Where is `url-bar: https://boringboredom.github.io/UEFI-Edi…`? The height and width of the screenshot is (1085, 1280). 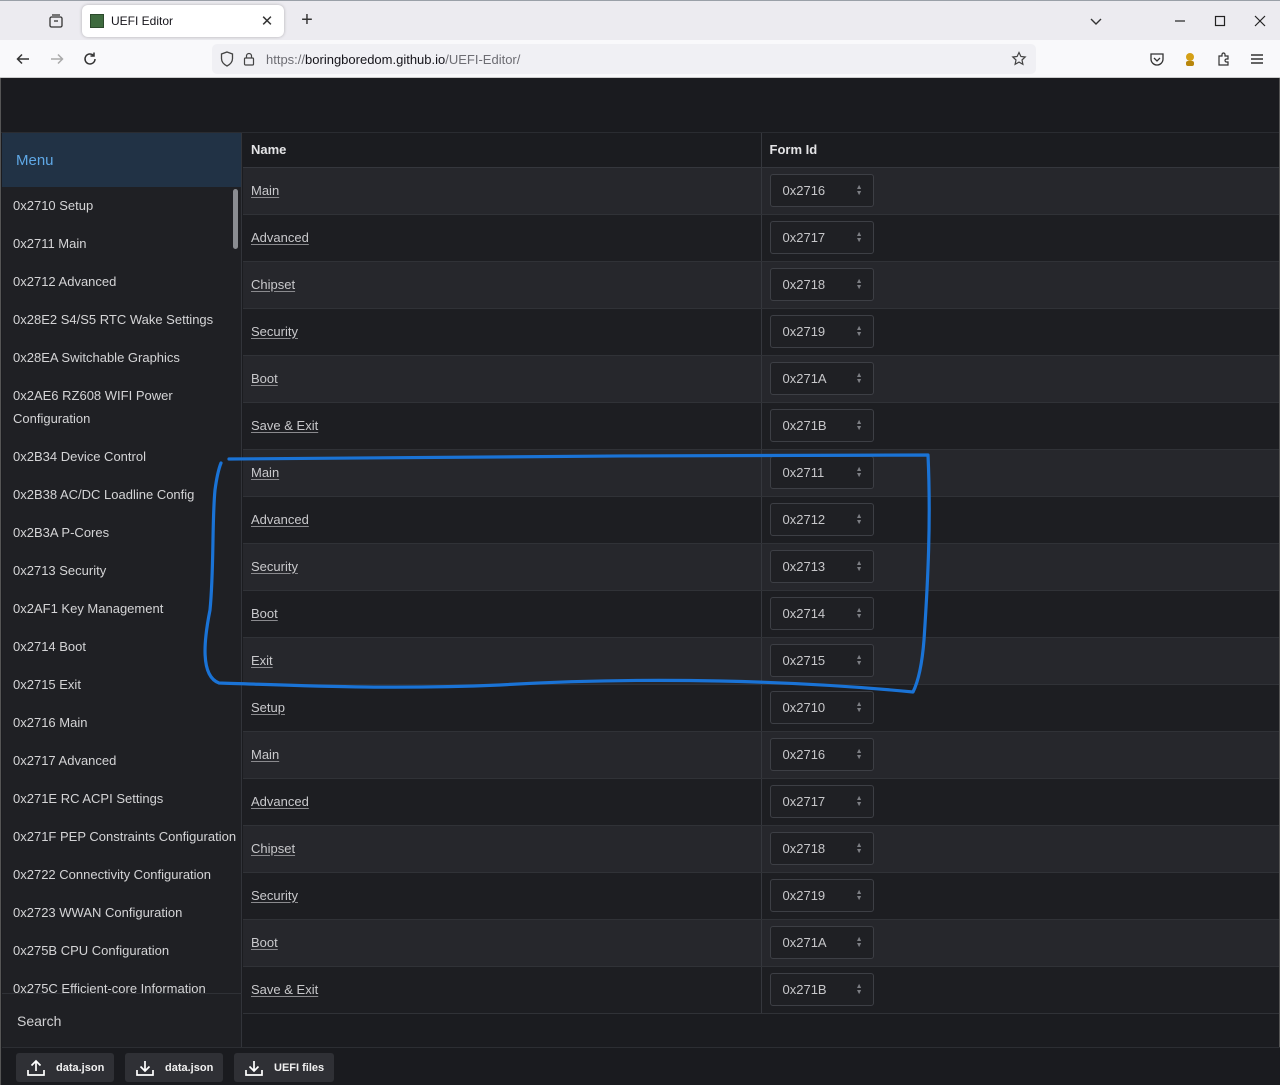
url-bar: https://boringboredom.github.io/UEFI-Edi… is located at coordinates (624, 59).